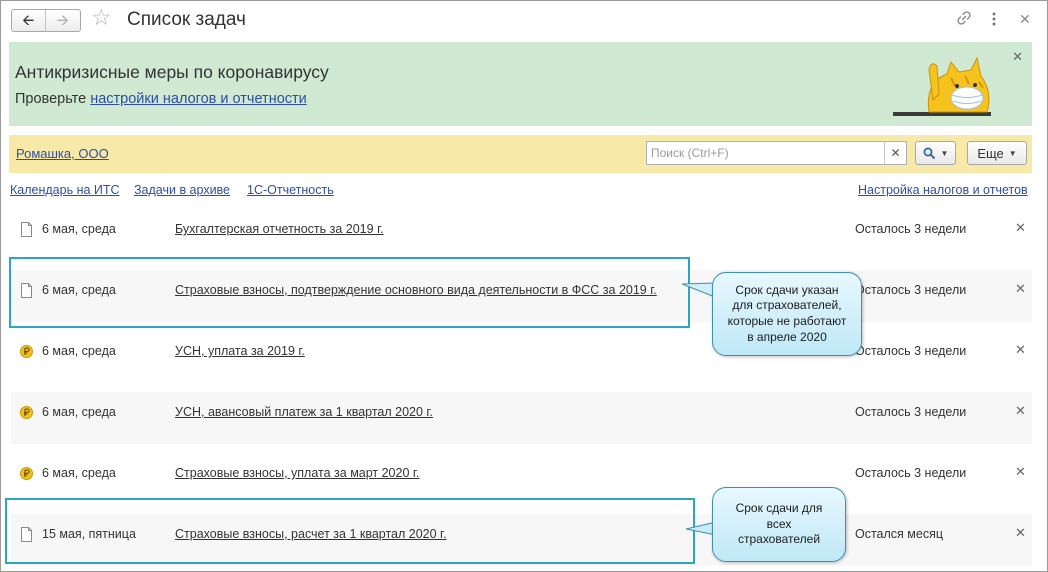 This screenshot has width=1048, height=572. What do you see at coordinates (53, 99) in the screenshot?
I see `banner-prefix: Проверьте` at bounding box center [53, 99].